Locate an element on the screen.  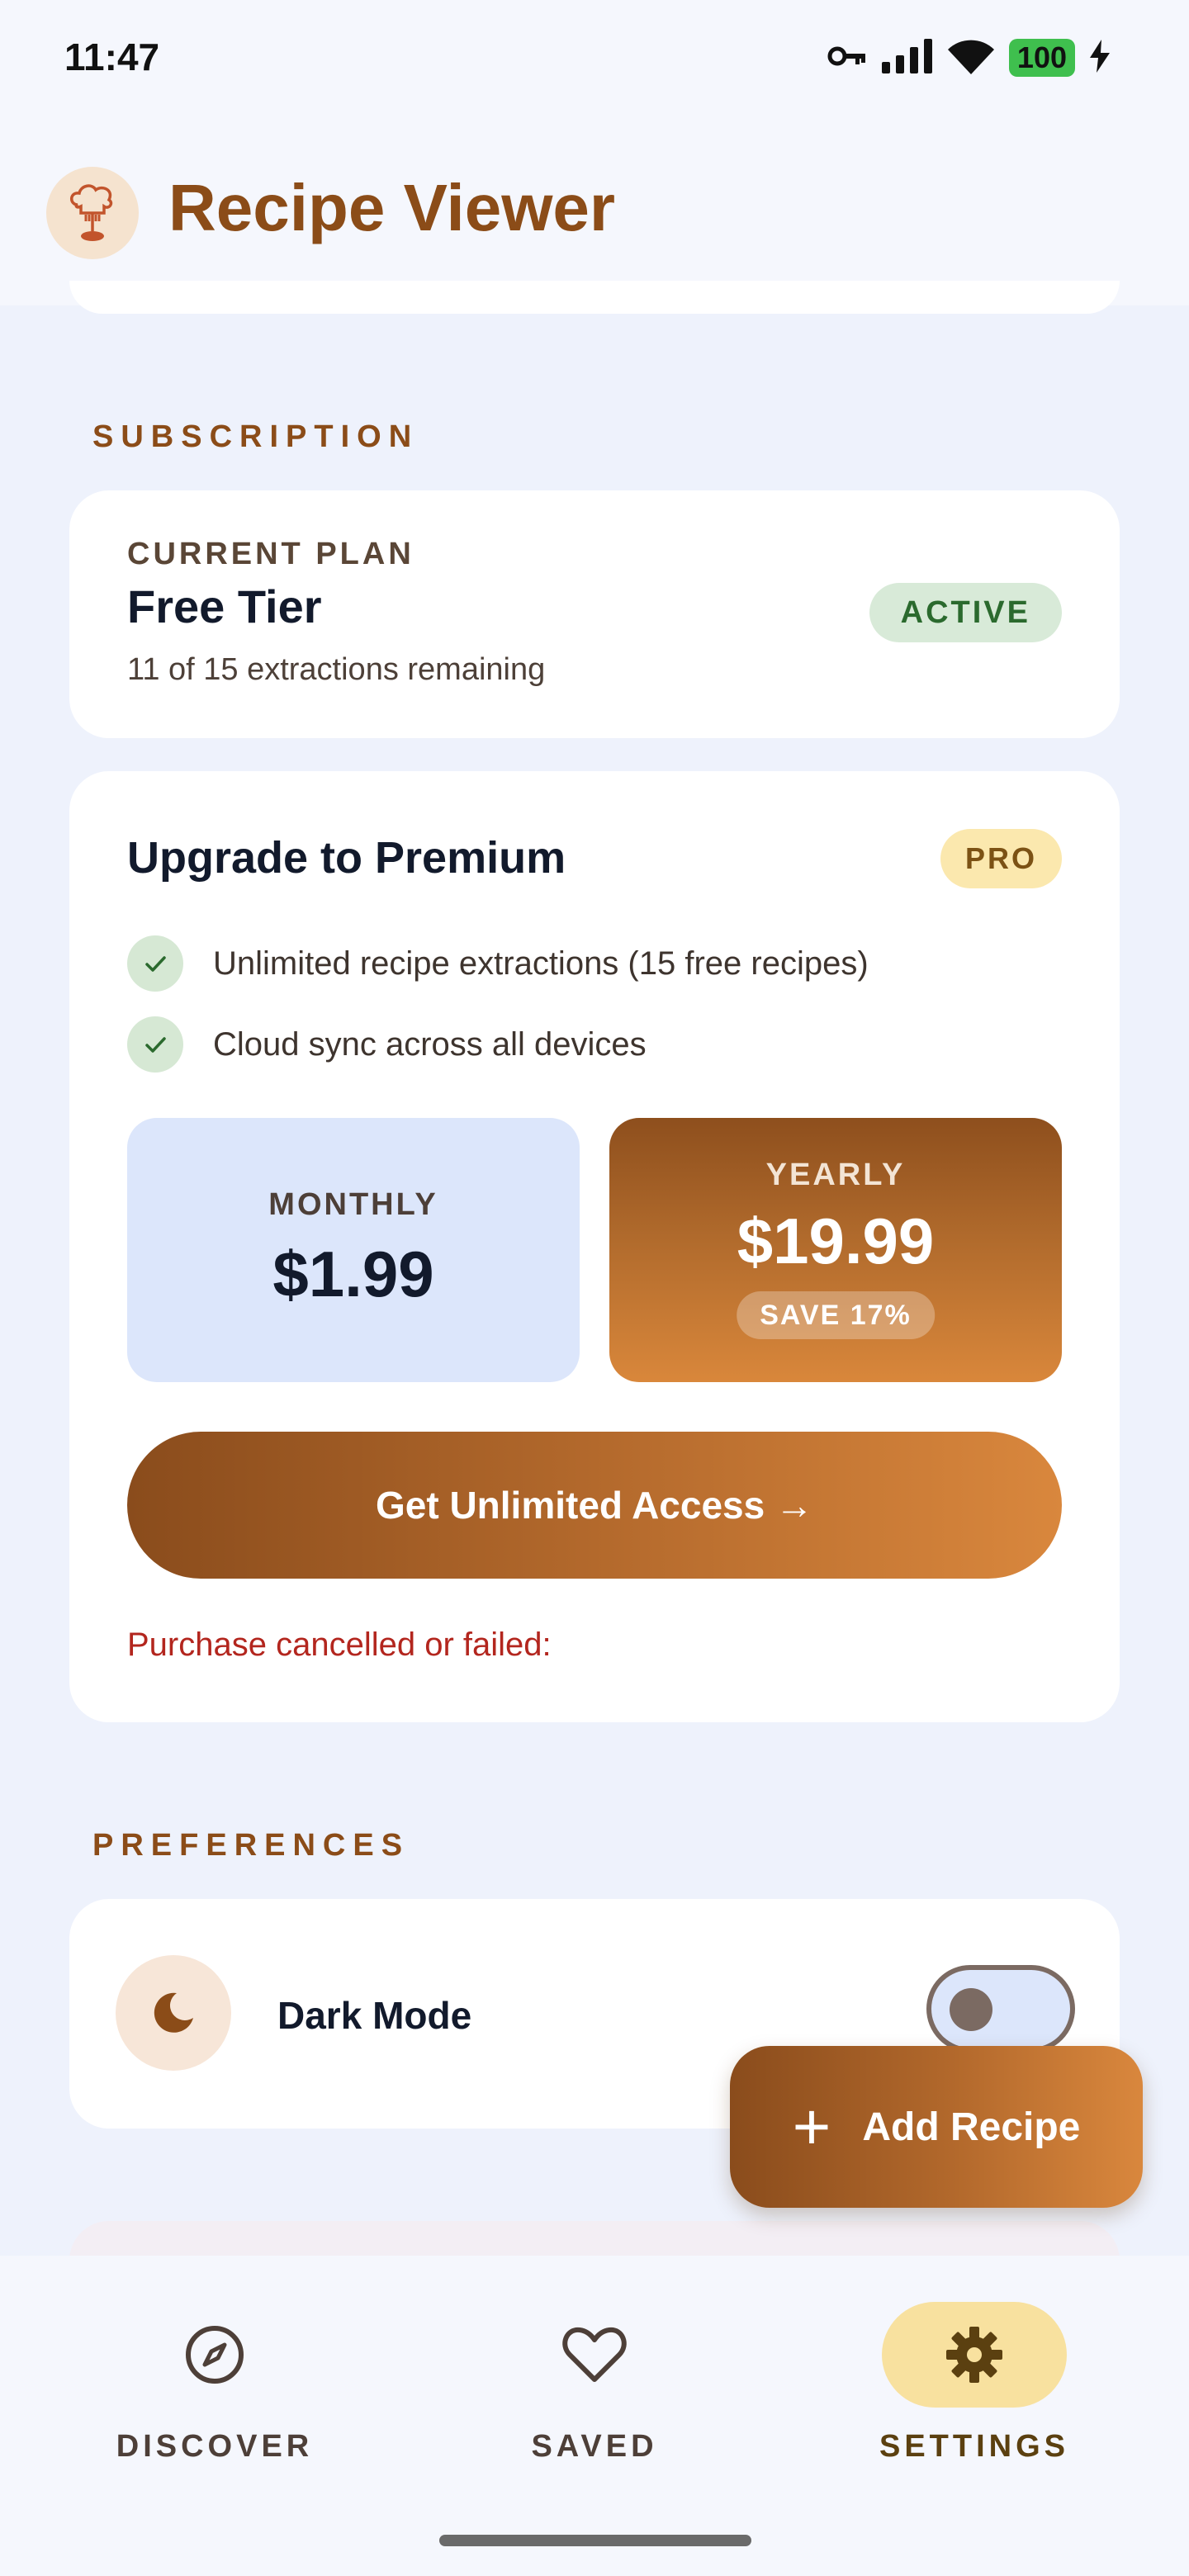
key-icon is located at coordinates (847, 58).